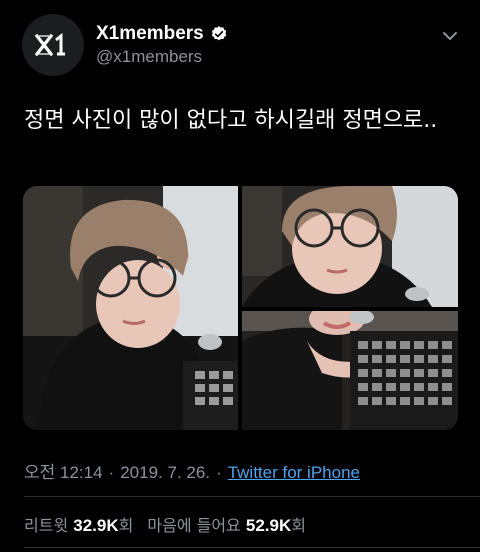 This screenshot has width=480, height=552. Describe the element at coordinates (126, 525) in the screenshot. I see `retweets-unit: 회` at that location.